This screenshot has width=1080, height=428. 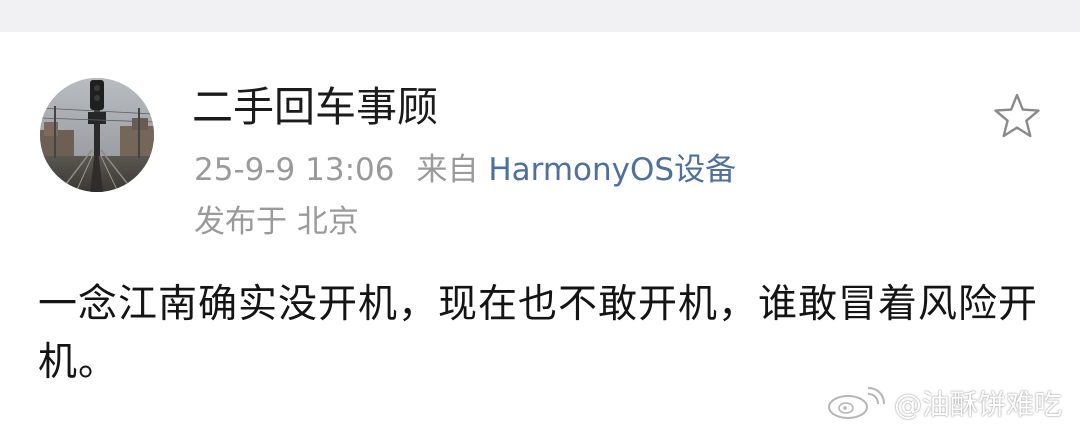 I want to click on avatar, so click(x=97, y=135).